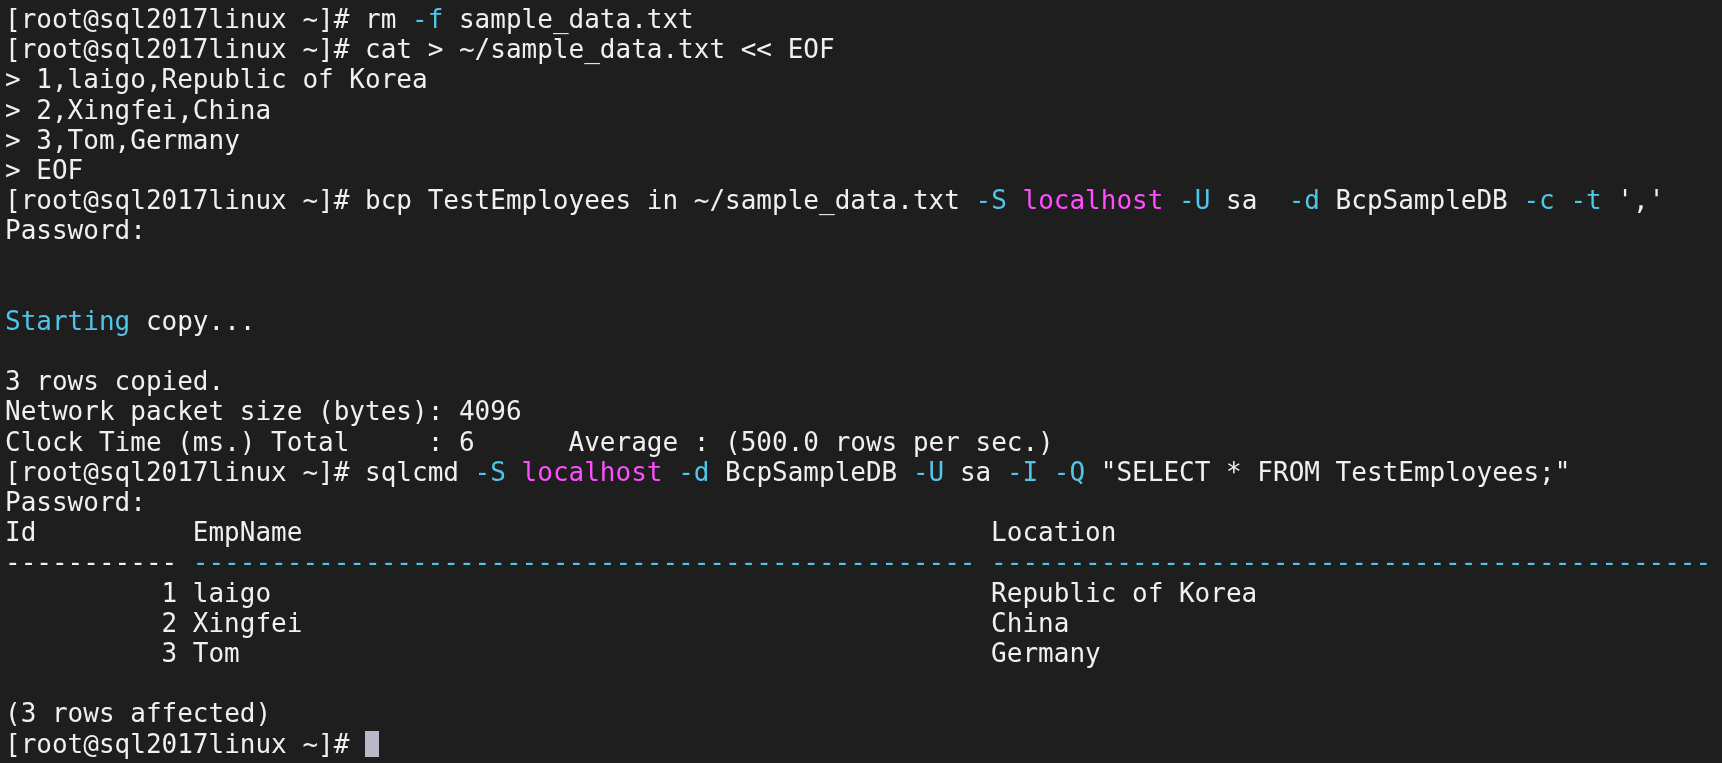 The image size is (1722, 763). What do you see at coordinates (169, 622) in the screenshot?
I see `table-cell-text: 2` at bounding box center [169, 622].